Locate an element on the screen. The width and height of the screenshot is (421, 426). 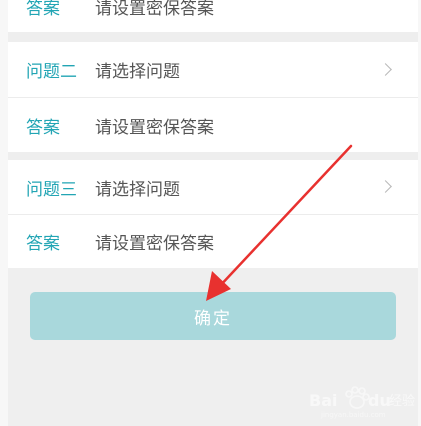
answer-two-input: 请设置密保答案 is located at coordinates (154, 125).